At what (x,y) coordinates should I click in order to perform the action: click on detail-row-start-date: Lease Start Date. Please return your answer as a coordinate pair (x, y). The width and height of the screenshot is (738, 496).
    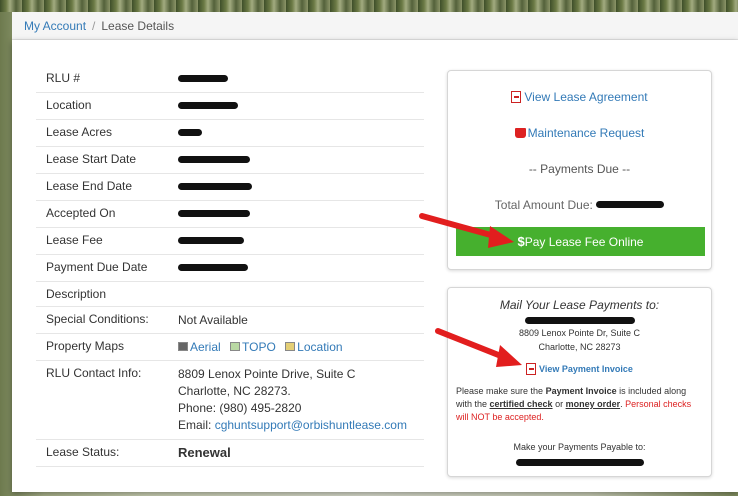
    Looking at the image, I should click on (230, 160).